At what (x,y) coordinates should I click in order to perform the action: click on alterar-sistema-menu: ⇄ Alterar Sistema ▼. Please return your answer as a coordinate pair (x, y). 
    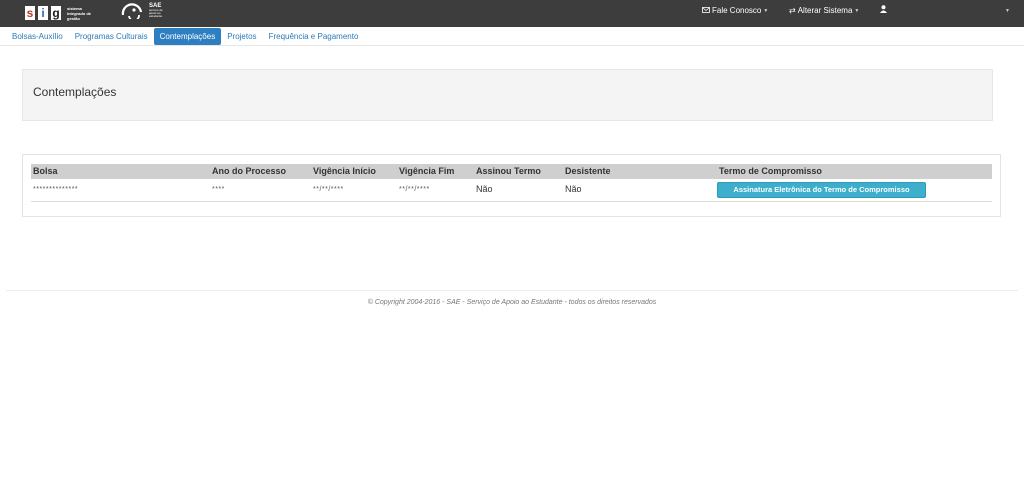
    Looking at the image, I should click on (824, 11).